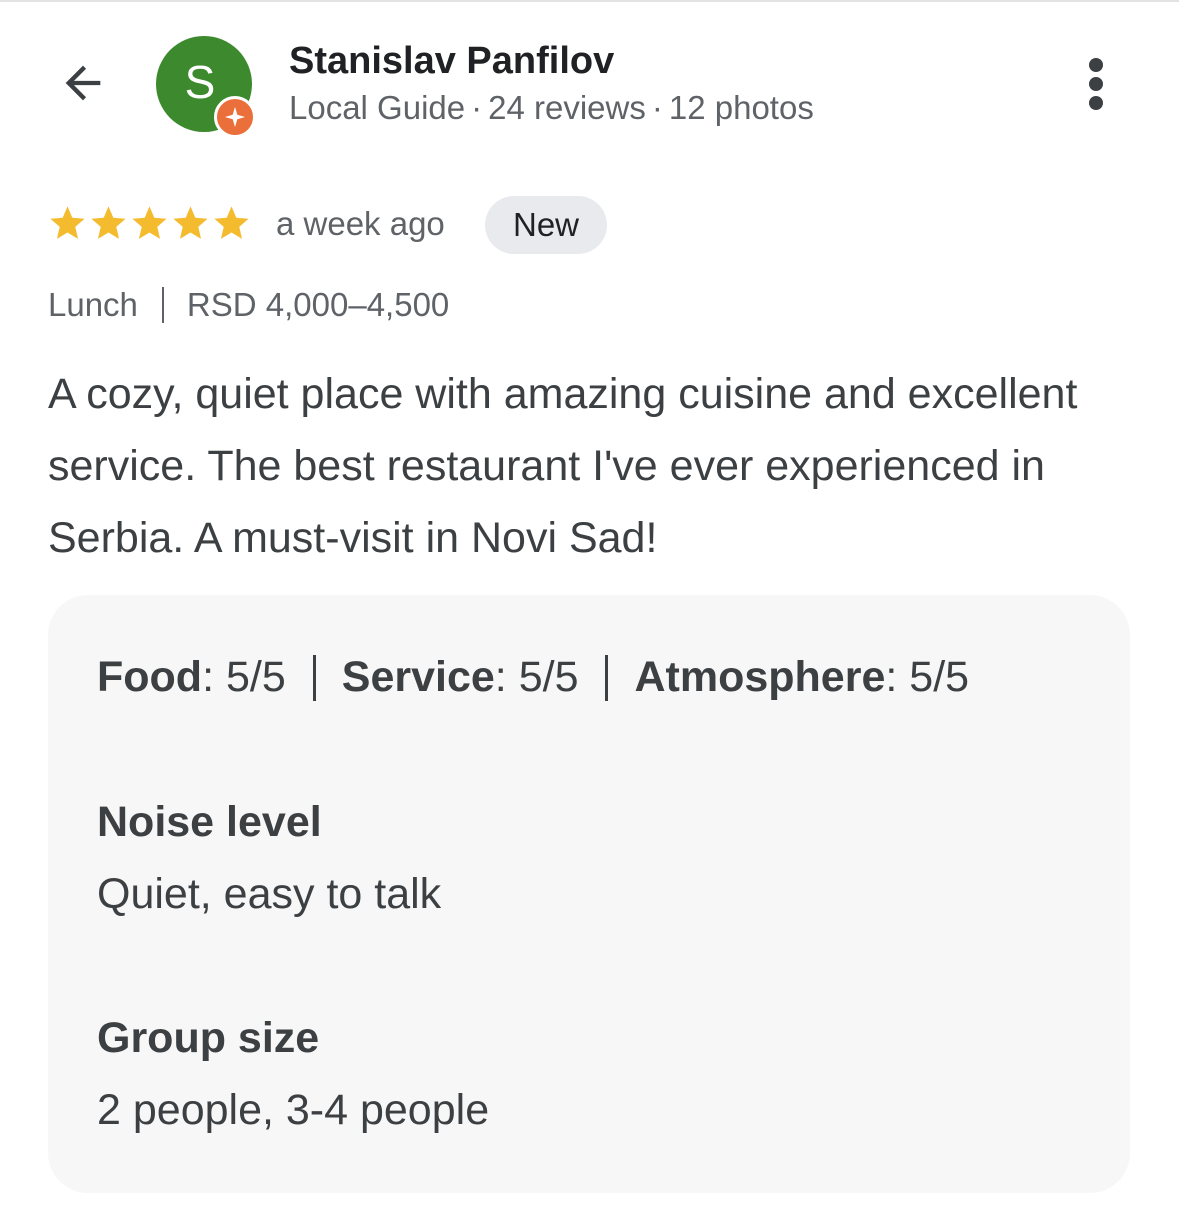 The height and width of the screenshot is (1206, 1179). What do you see at coordinates (567, 107) in the screenshot?
I see `review-count: 24 reviews` at bounding box center [567, 107].